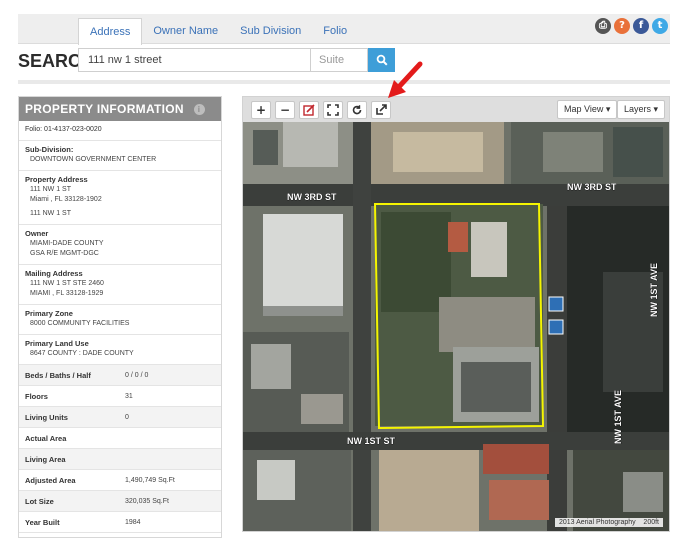 The height and width of the screenshot is (542, 690). Describe the element at coordinates (120, 501) in the screenshot. I see `table-row: Lot Size 320,035 Sq.Ft` at that location.